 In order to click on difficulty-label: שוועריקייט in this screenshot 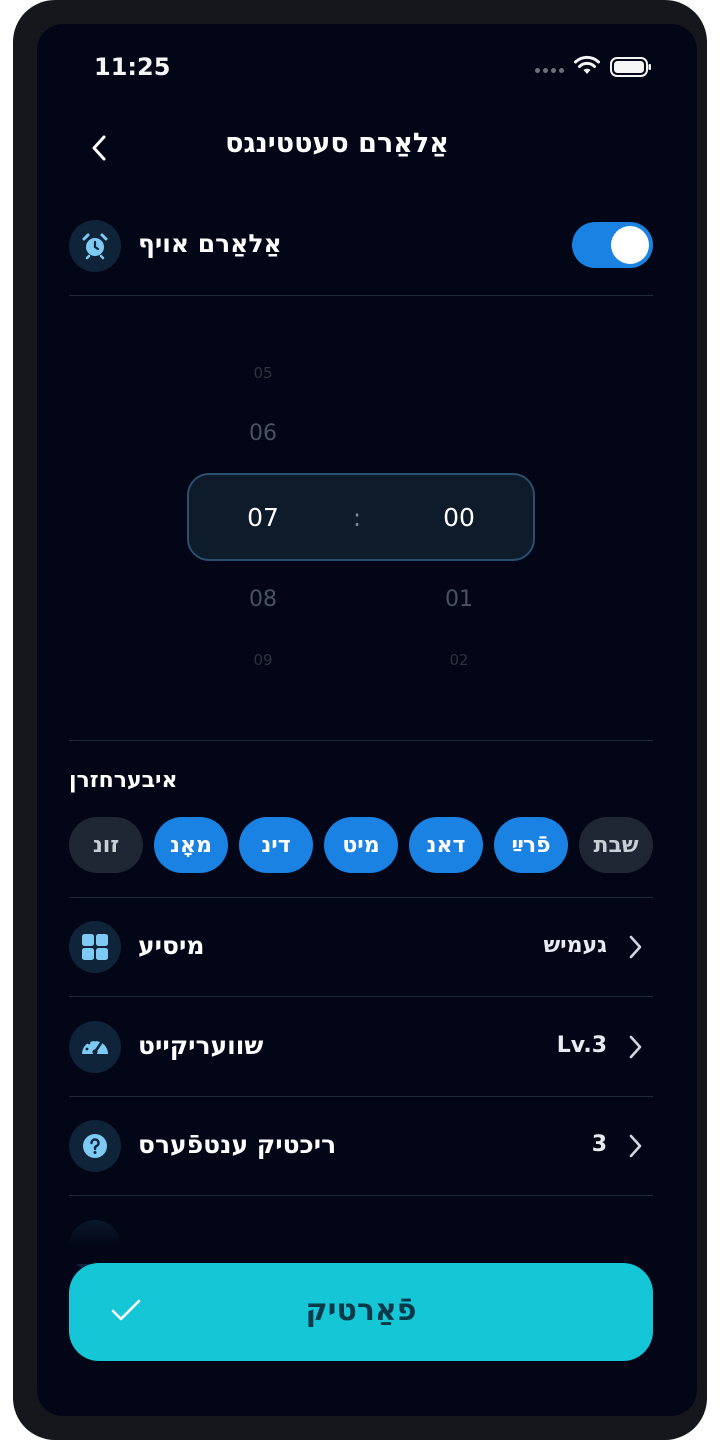, I will do `click(201, 1045)`.